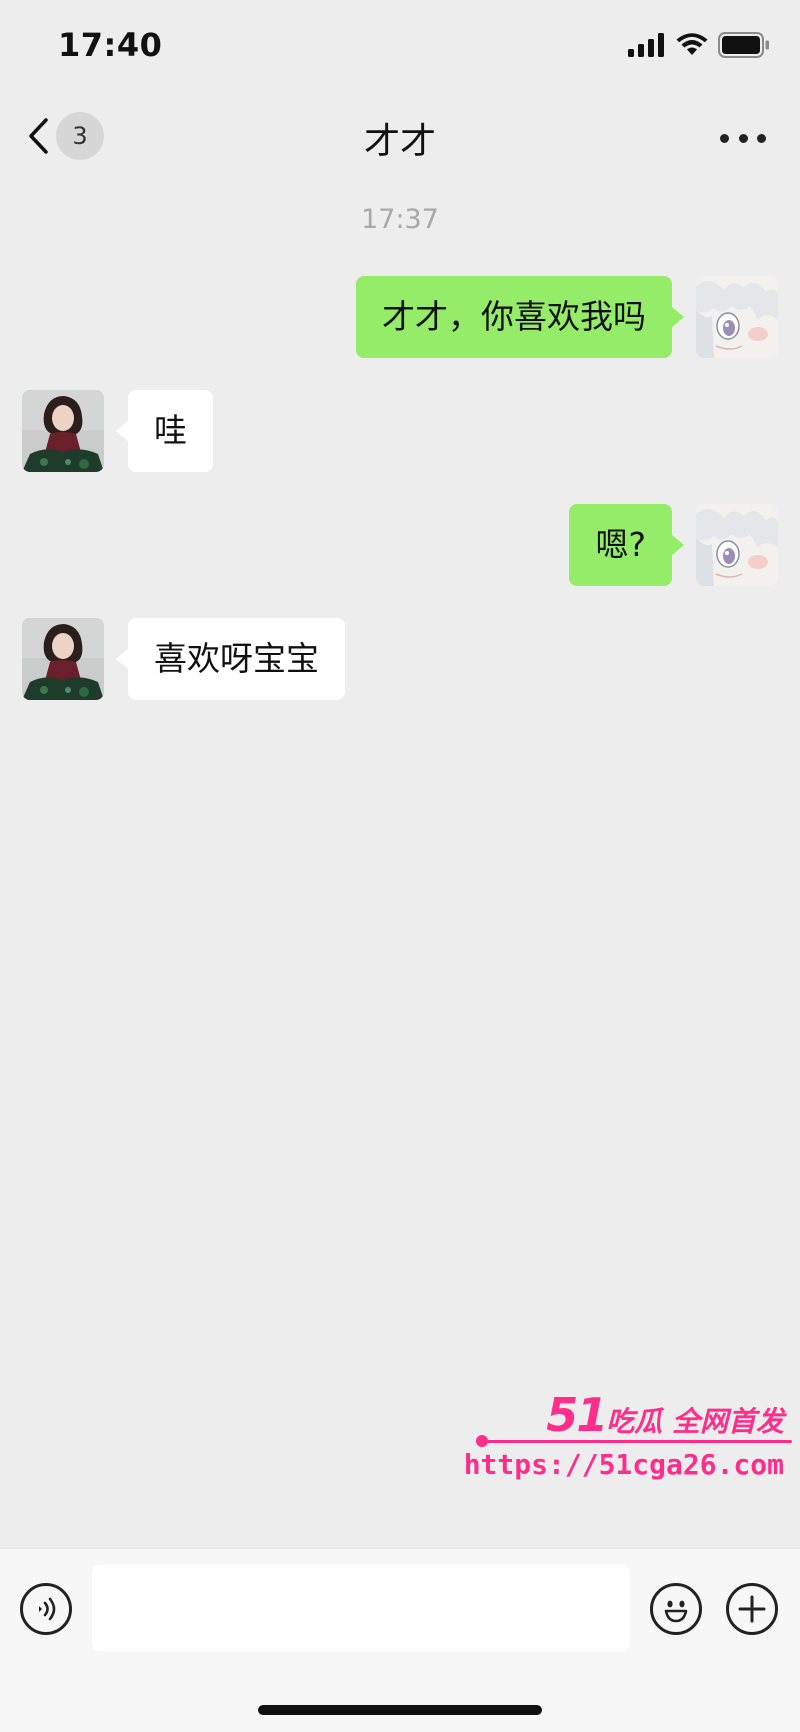  What do you see at coordinates (743, 138) in the screenshot?
I see `more-button` at bounding box center [743, 138].